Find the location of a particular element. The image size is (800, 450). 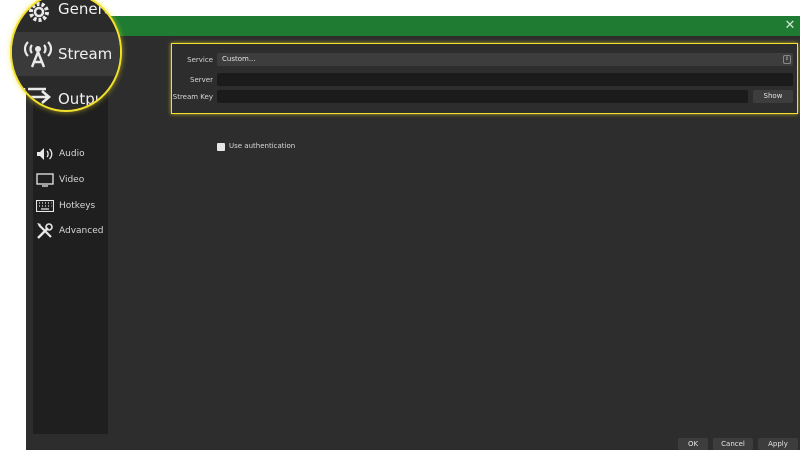

keyboard-icon is located at coordinates (45, 206).